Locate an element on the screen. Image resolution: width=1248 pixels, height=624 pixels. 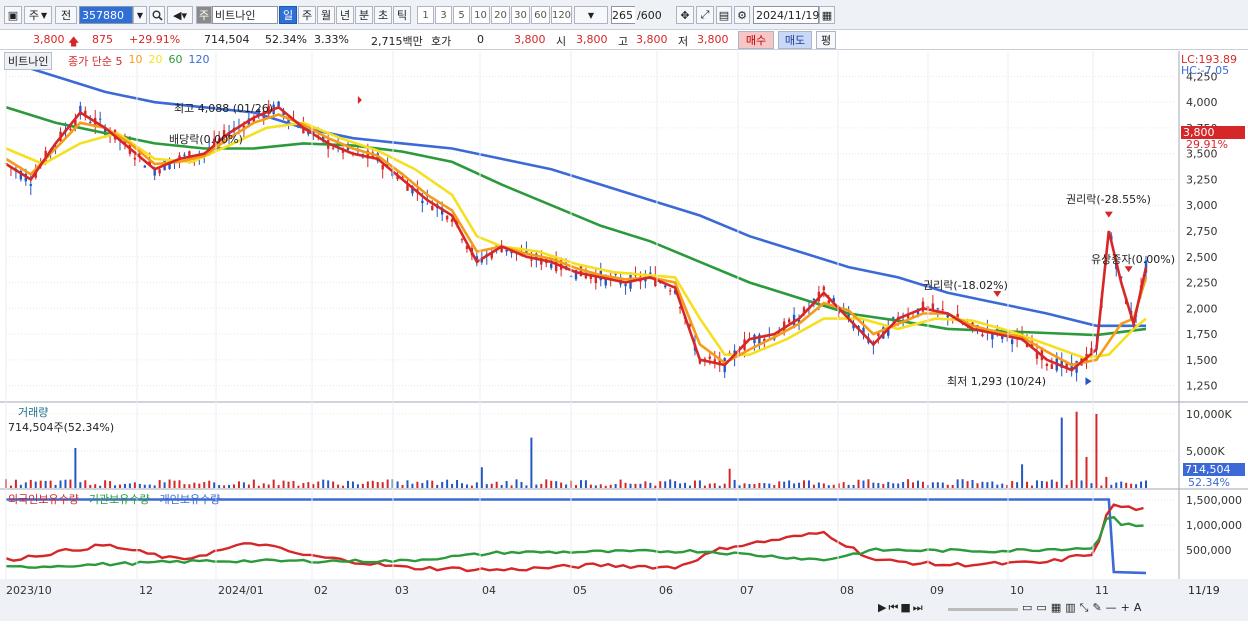
tab-interval-1: 주 is located at coordinates (307, 15).